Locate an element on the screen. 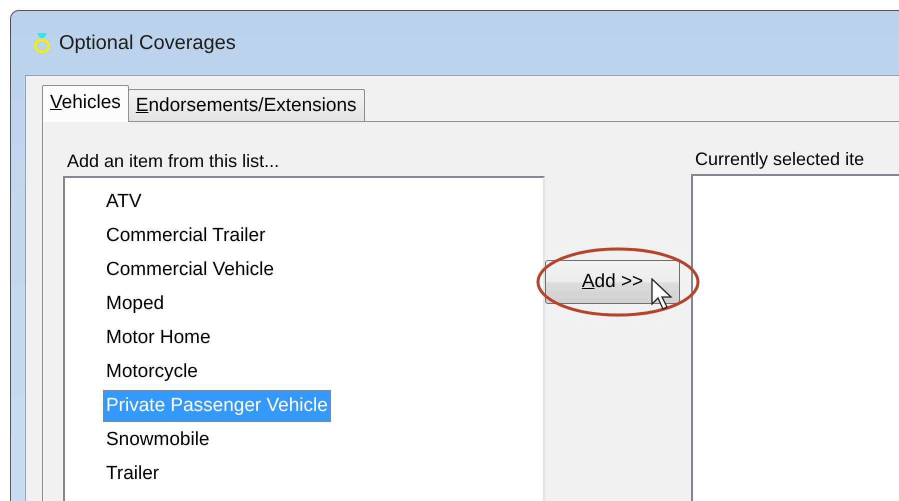 The width and height of the screenshot is (899, 501). list-item: Trailer is located at coordinates (132, 474).